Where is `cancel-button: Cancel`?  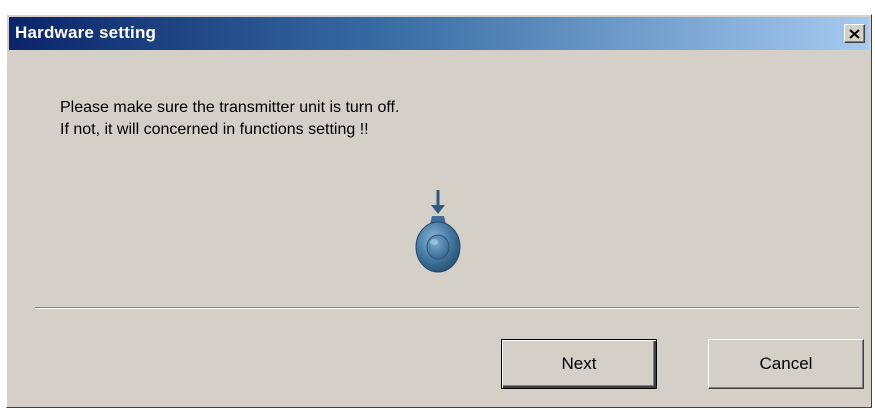
cancel-button: Cancel is located at coordinates (786, 364).